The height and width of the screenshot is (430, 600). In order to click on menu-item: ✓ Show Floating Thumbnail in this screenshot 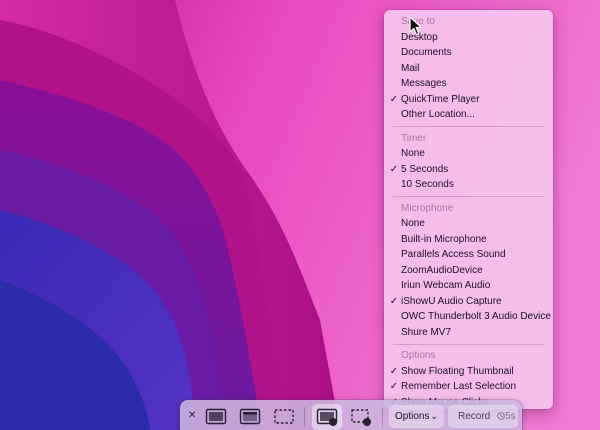, I will do `click(468, 372)`.